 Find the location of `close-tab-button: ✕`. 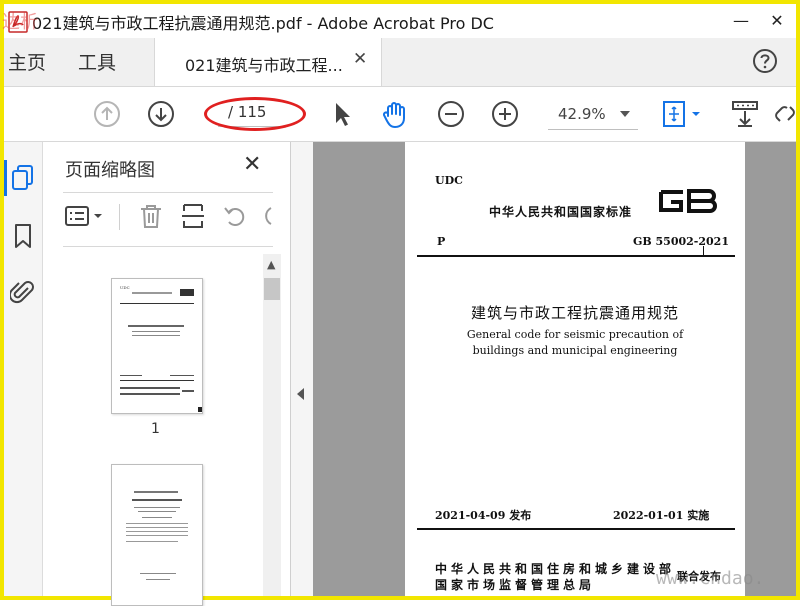

close-tab-button: ✕ is located at coordinates (360, 59).